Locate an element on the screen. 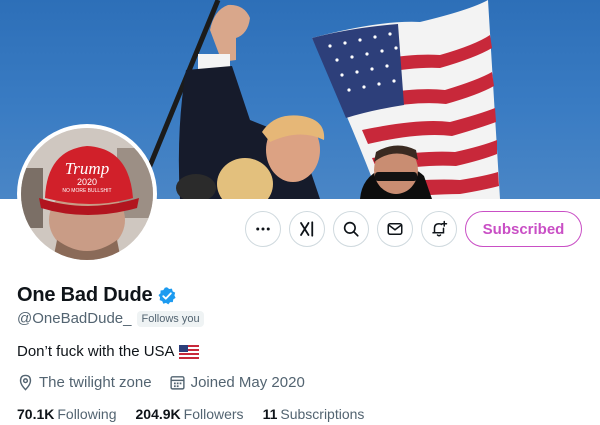  more-button is located at coordinates (263, 229).